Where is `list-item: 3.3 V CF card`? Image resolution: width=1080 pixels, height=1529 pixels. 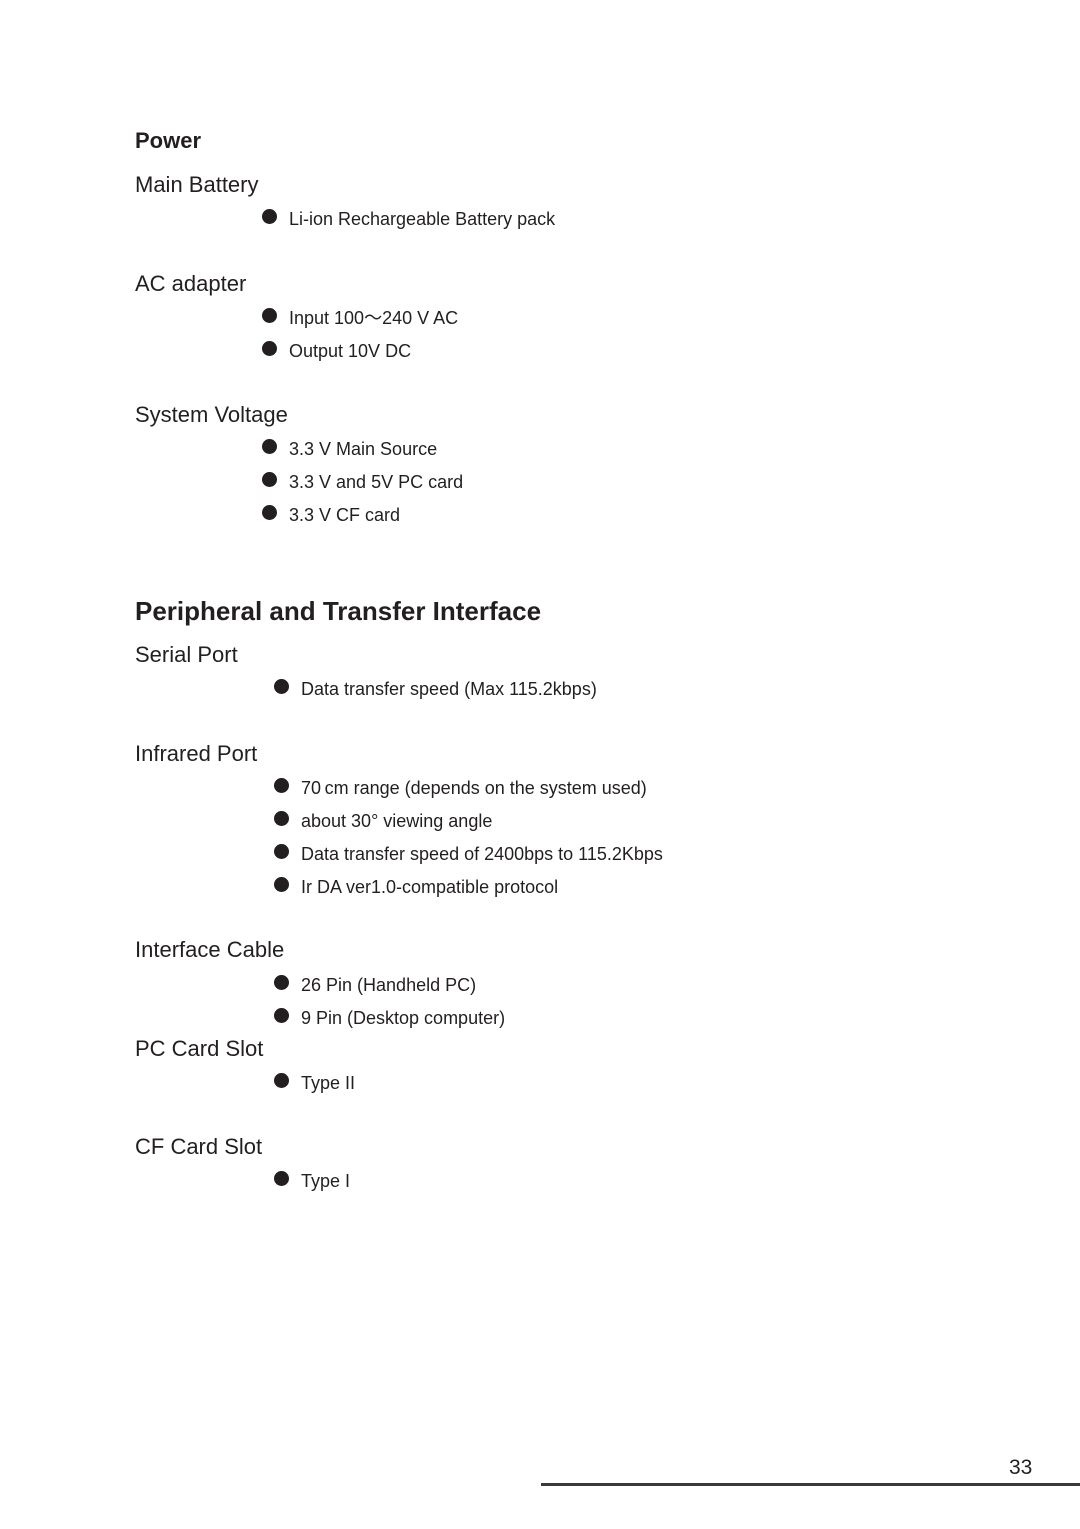
list-item: 3.3 V CF card is located at coordinates (331, 515).